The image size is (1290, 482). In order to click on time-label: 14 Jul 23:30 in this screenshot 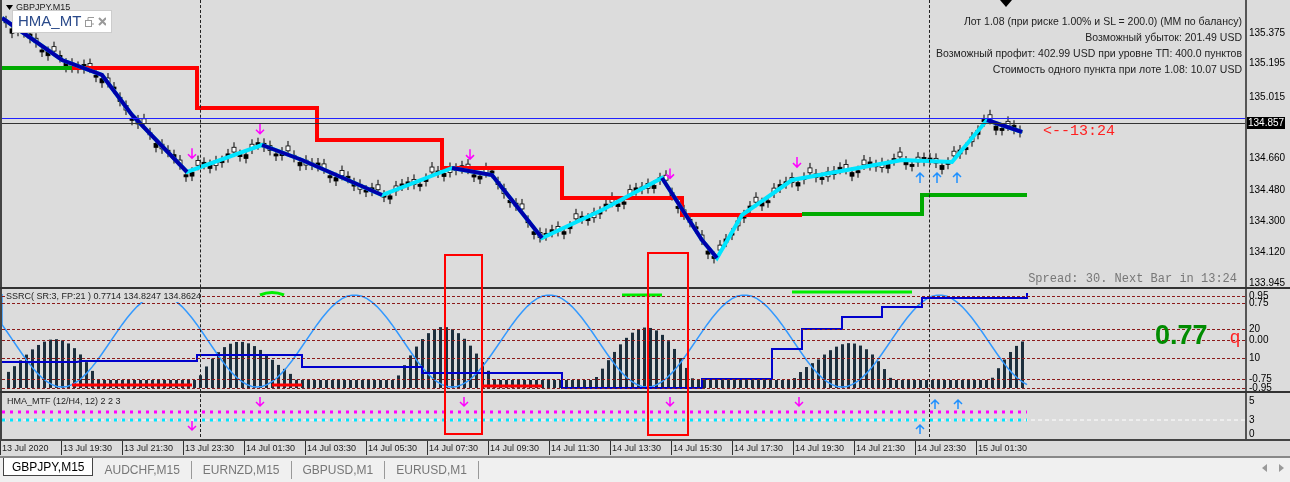, I will do `click(945, 448)`.